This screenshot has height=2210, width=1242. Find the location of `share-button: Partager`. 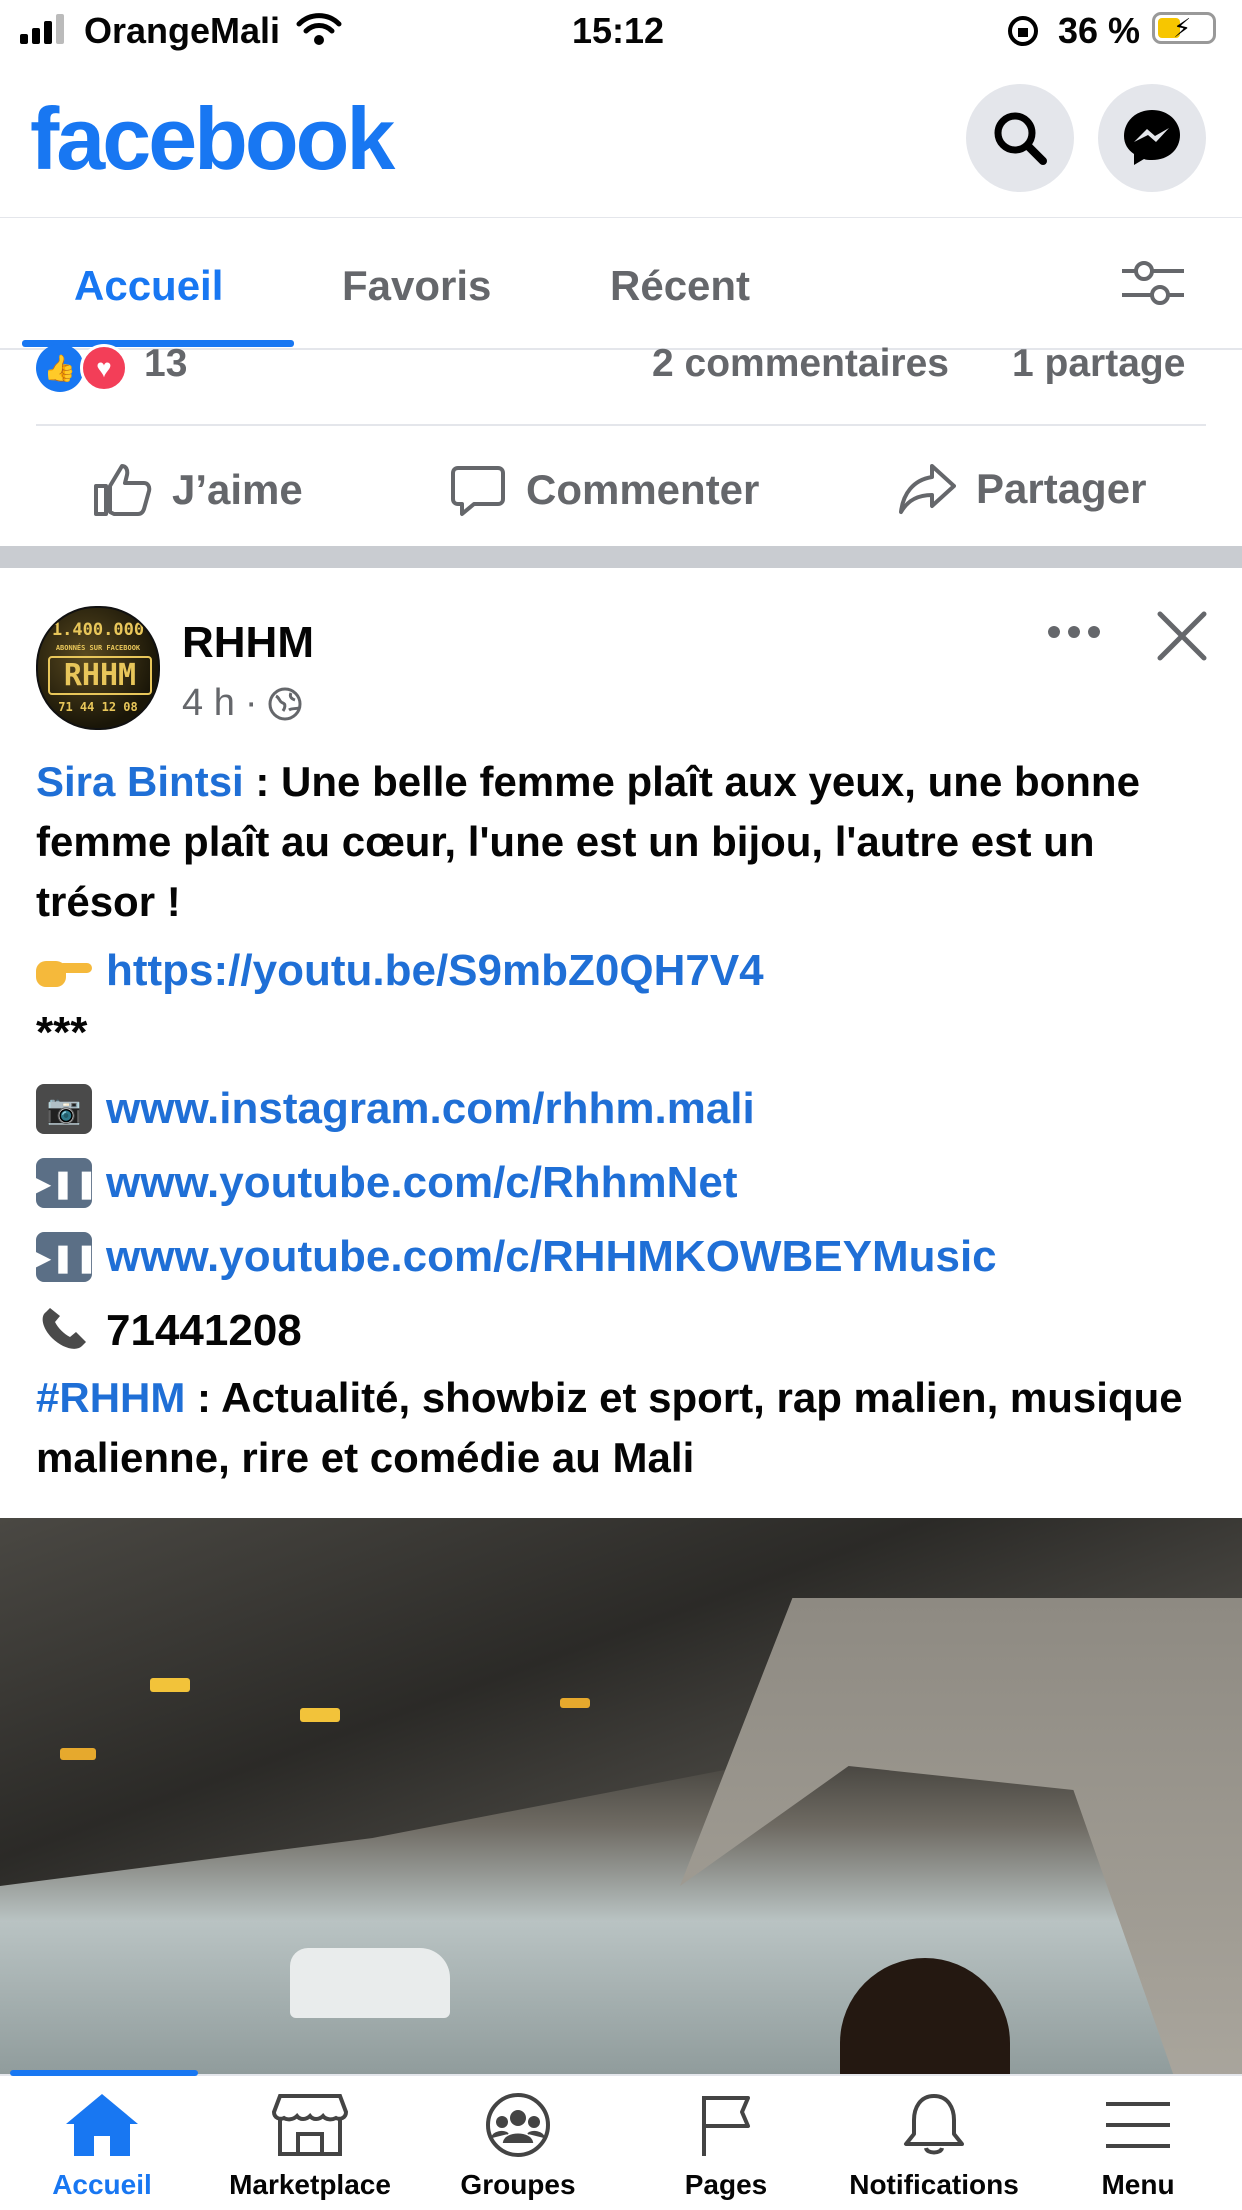

share-button: Partager is located at coordinates (1022, 489).